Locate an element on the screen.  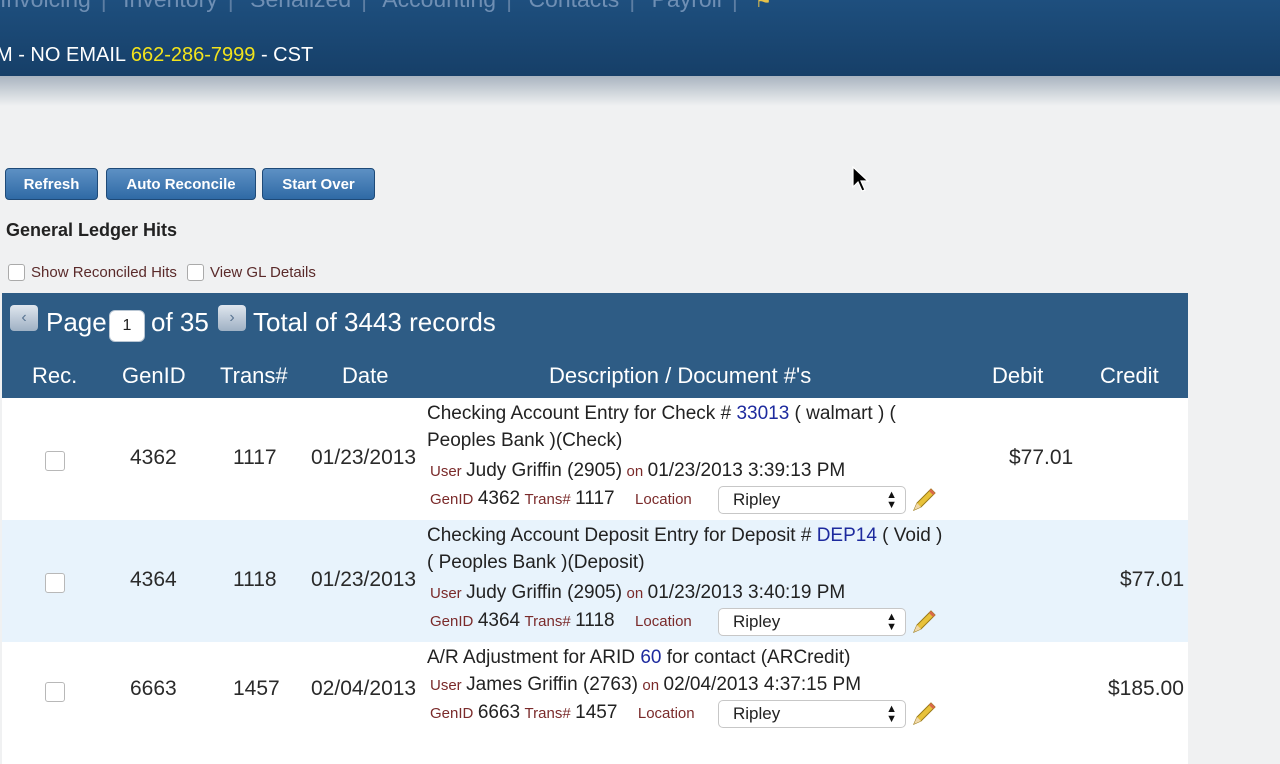
next-page-icon: › is located at coordinates (232, 318).